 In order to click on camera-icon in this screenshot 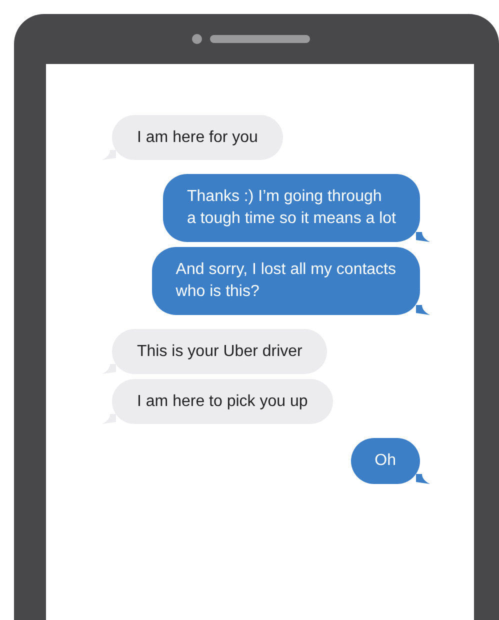, I will do `click(197, 39)`.